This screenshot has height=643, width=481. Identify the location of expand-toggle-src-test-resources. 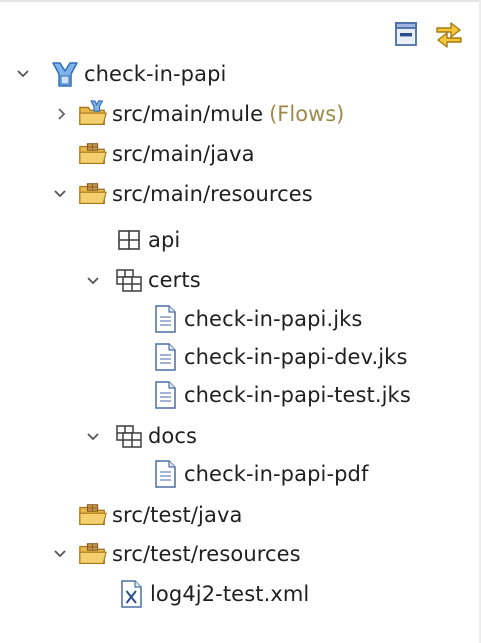
(60, 554).